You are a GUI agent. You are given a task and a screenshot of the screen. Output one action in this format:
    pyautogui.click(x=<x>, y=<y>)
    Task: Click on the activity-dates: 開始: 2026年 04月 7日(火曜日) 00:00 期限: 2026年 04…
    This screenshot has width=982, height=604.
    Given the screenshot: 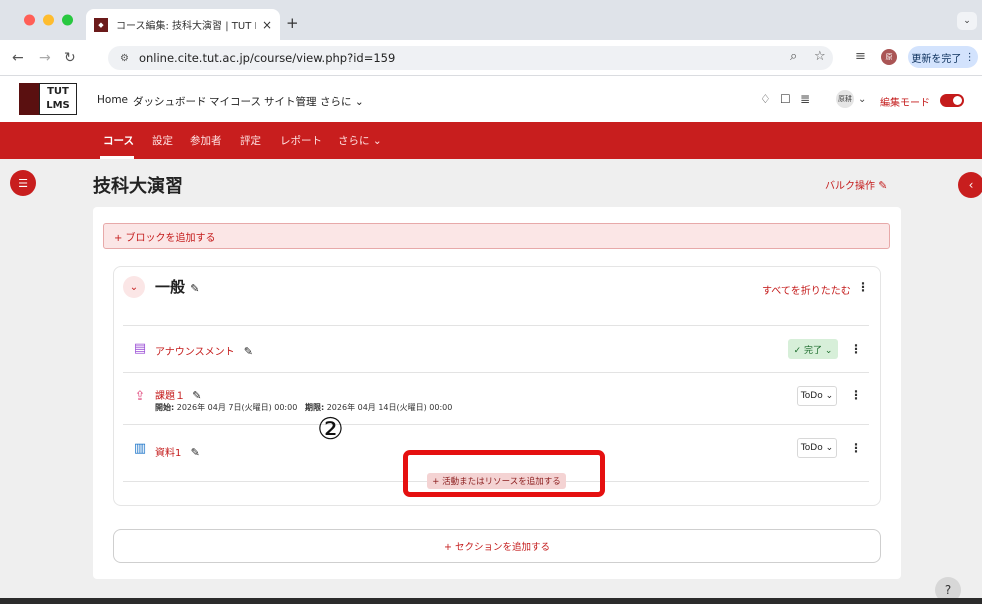 What is the action you would take?
    pyautogui.click(x=303, y=407)
    